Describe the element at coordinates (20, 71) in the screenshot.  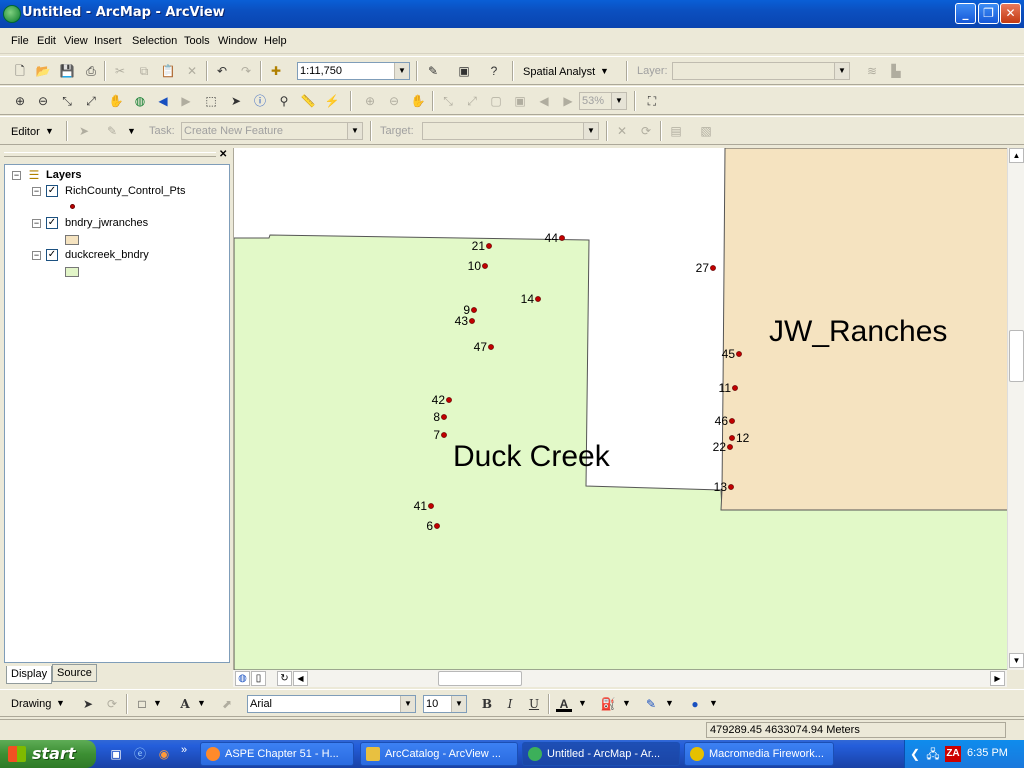
I see `new-document-icon: 🗋` at that location.